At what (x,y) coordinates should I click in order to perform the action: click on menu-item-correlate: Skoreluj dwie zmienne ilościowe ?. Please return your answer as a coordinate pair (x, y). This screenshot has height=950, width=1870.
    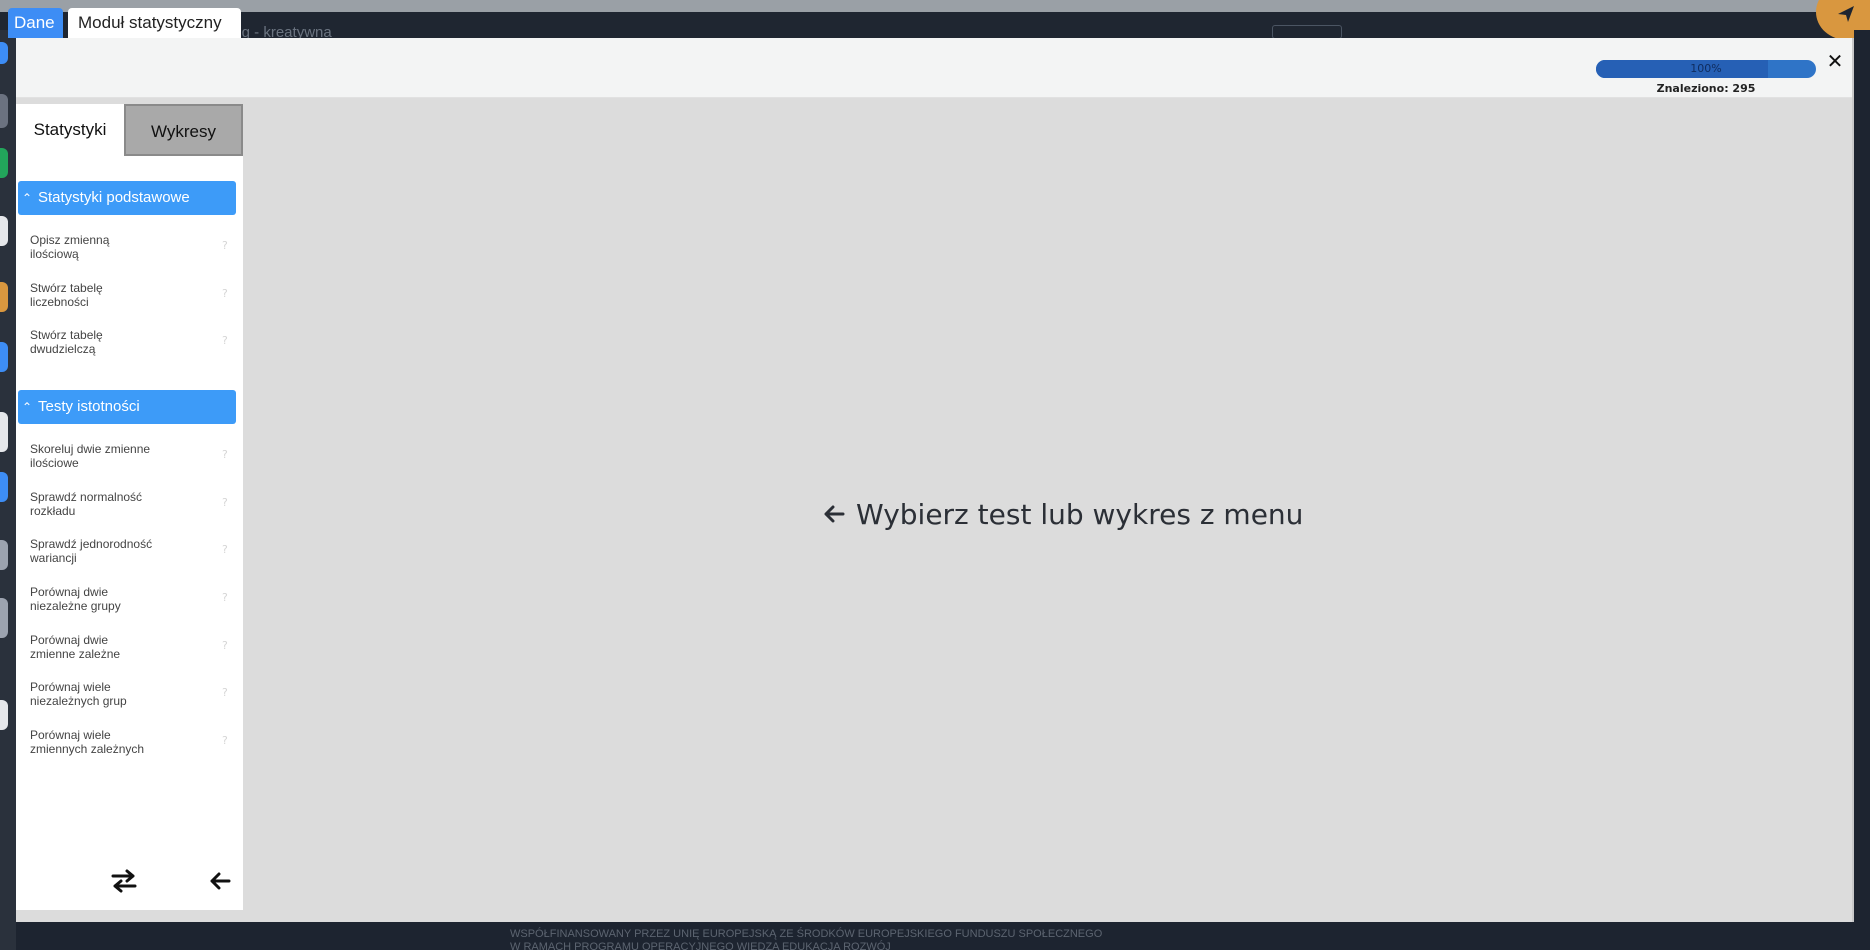
    Looking at the image, I should click on (130, 462).